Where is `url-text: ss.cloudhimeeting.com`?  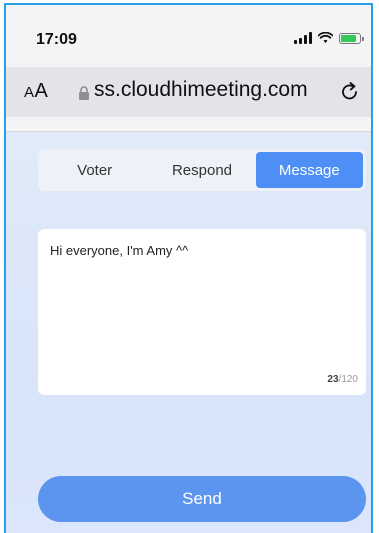 url-text: ss.cloudhimeeting.com is located at coordinates (201, 89).